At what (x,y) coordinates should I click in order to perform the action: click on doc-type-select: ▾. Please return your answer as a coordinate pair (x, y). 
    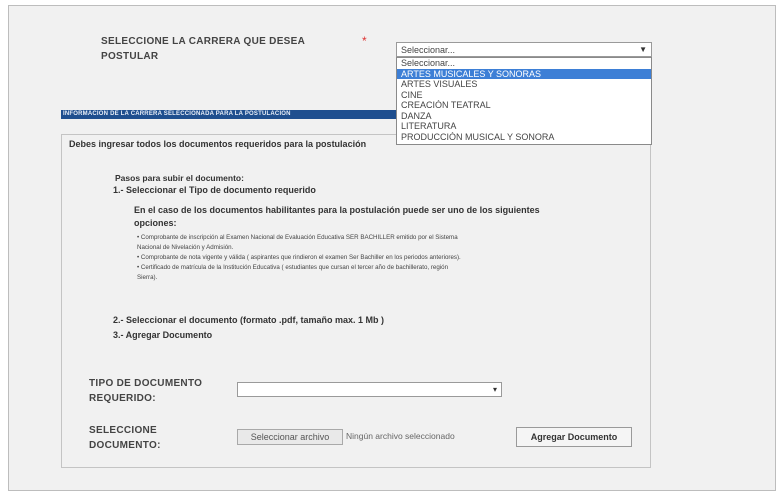
    Looking at the image, I should click on (369, 389).